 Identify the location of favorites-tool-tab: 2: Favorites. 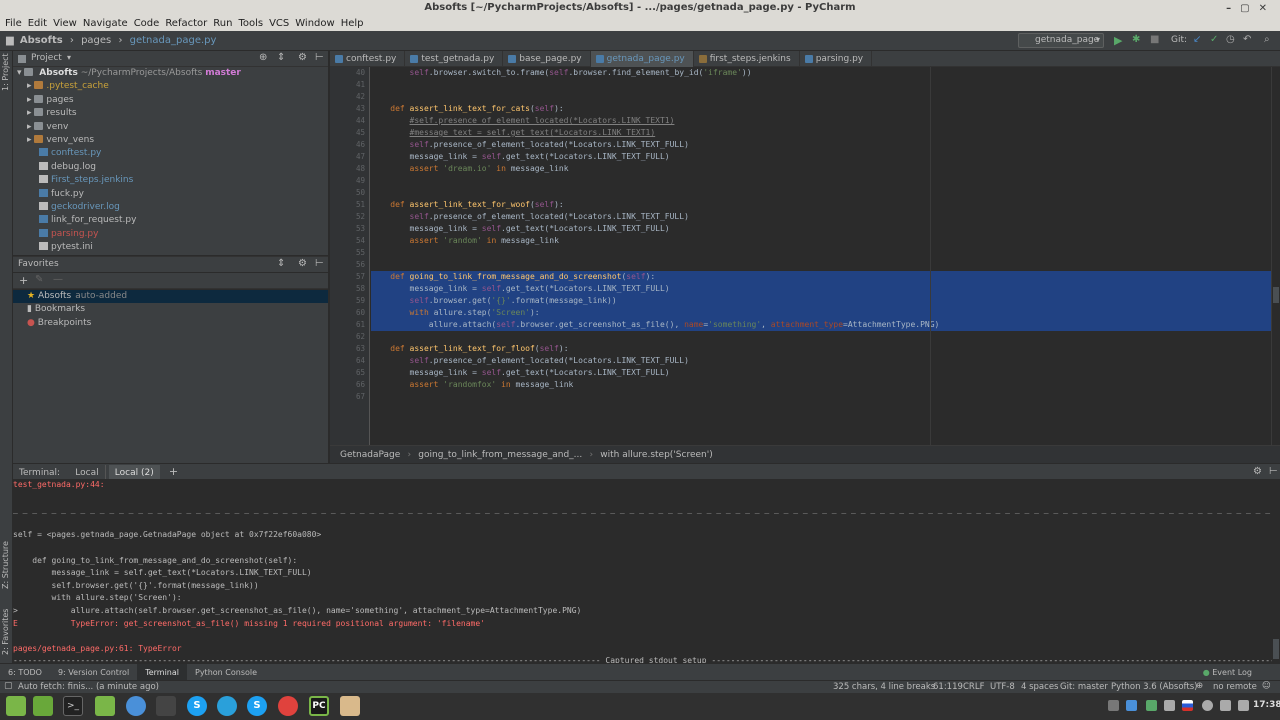
(5, 632).